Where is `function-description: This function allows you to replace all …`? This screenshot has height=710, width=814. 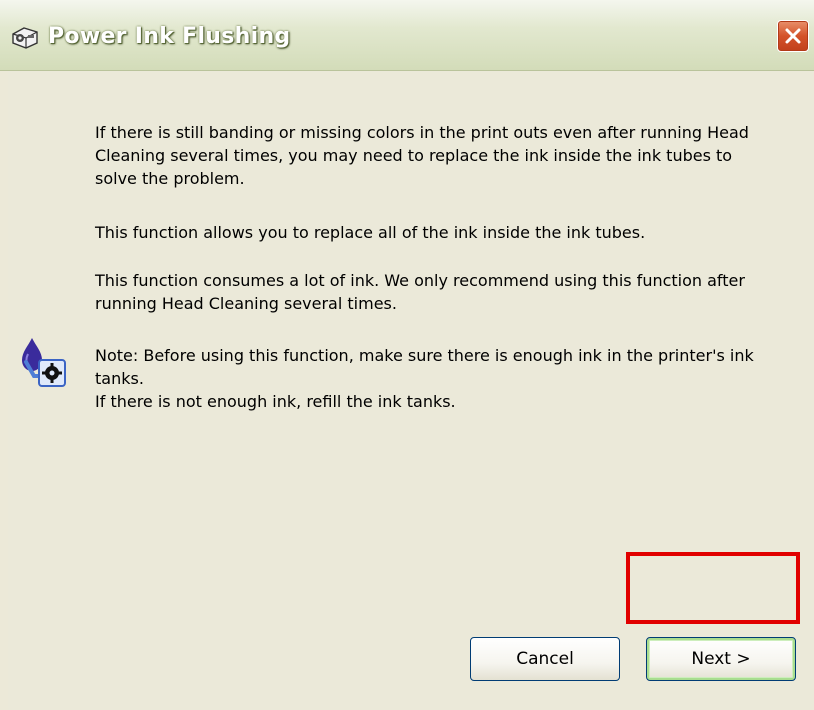
function-description: This function allows you to replace all … is located at coordinates (370, 232).